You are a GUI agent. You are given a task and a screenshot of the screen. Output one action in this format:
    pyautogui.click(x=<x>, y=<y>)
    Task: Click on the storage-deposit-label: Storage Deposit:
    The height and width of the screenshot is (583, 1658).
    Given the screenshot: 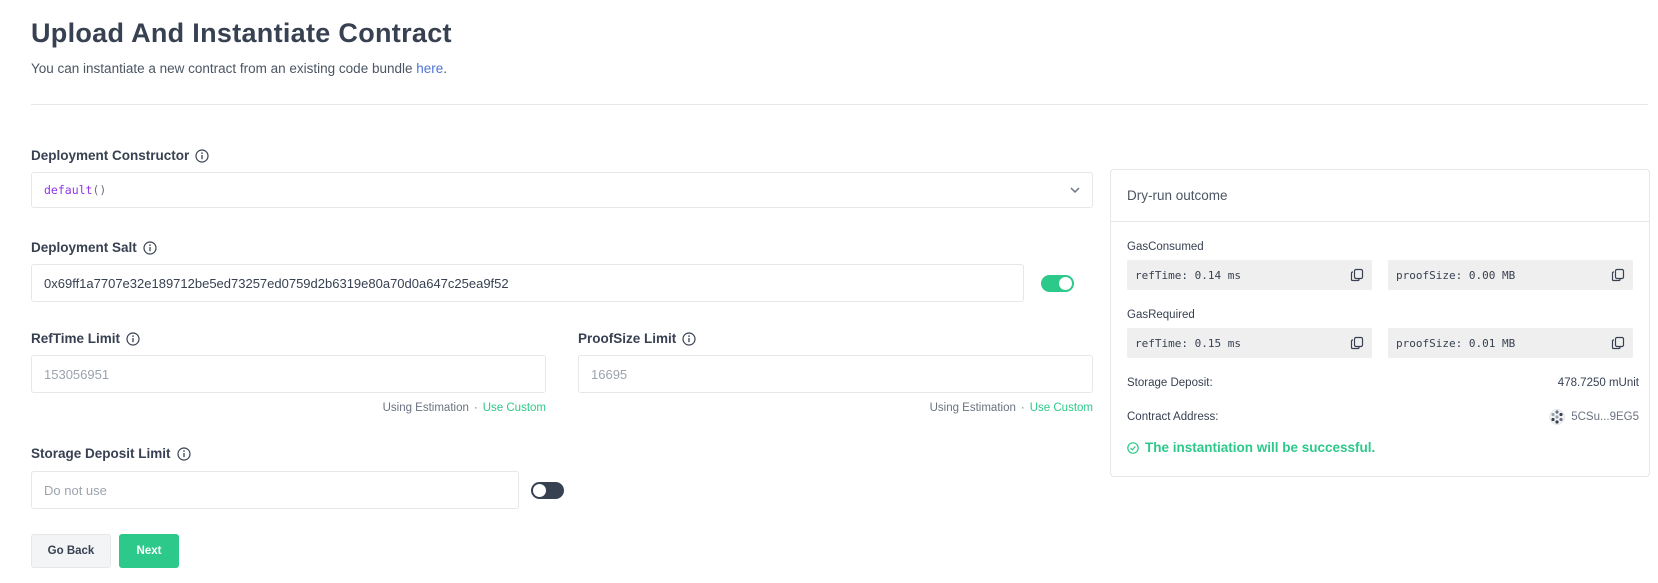 What is the action you would take?
    pyautogui.click(x=1170, y=383)
    